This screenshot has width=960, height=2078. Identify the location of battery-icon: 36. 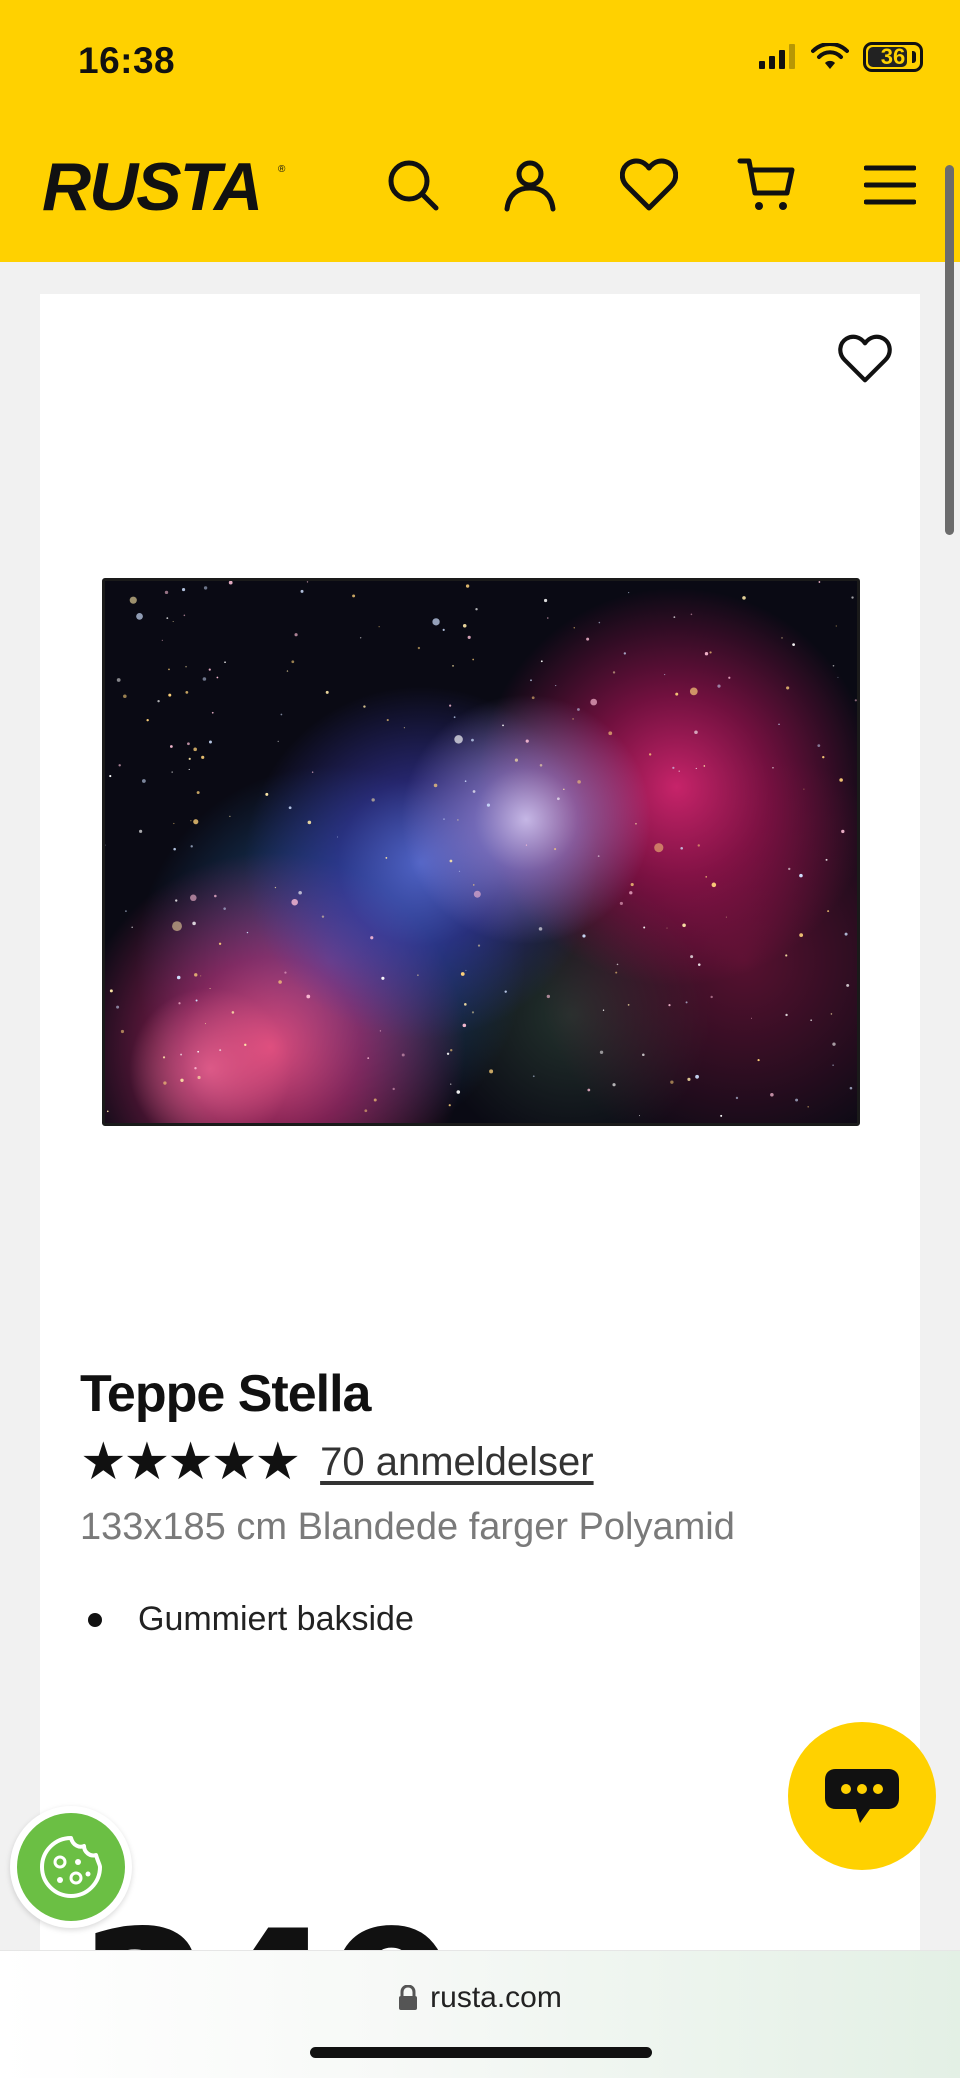
(893, 57).